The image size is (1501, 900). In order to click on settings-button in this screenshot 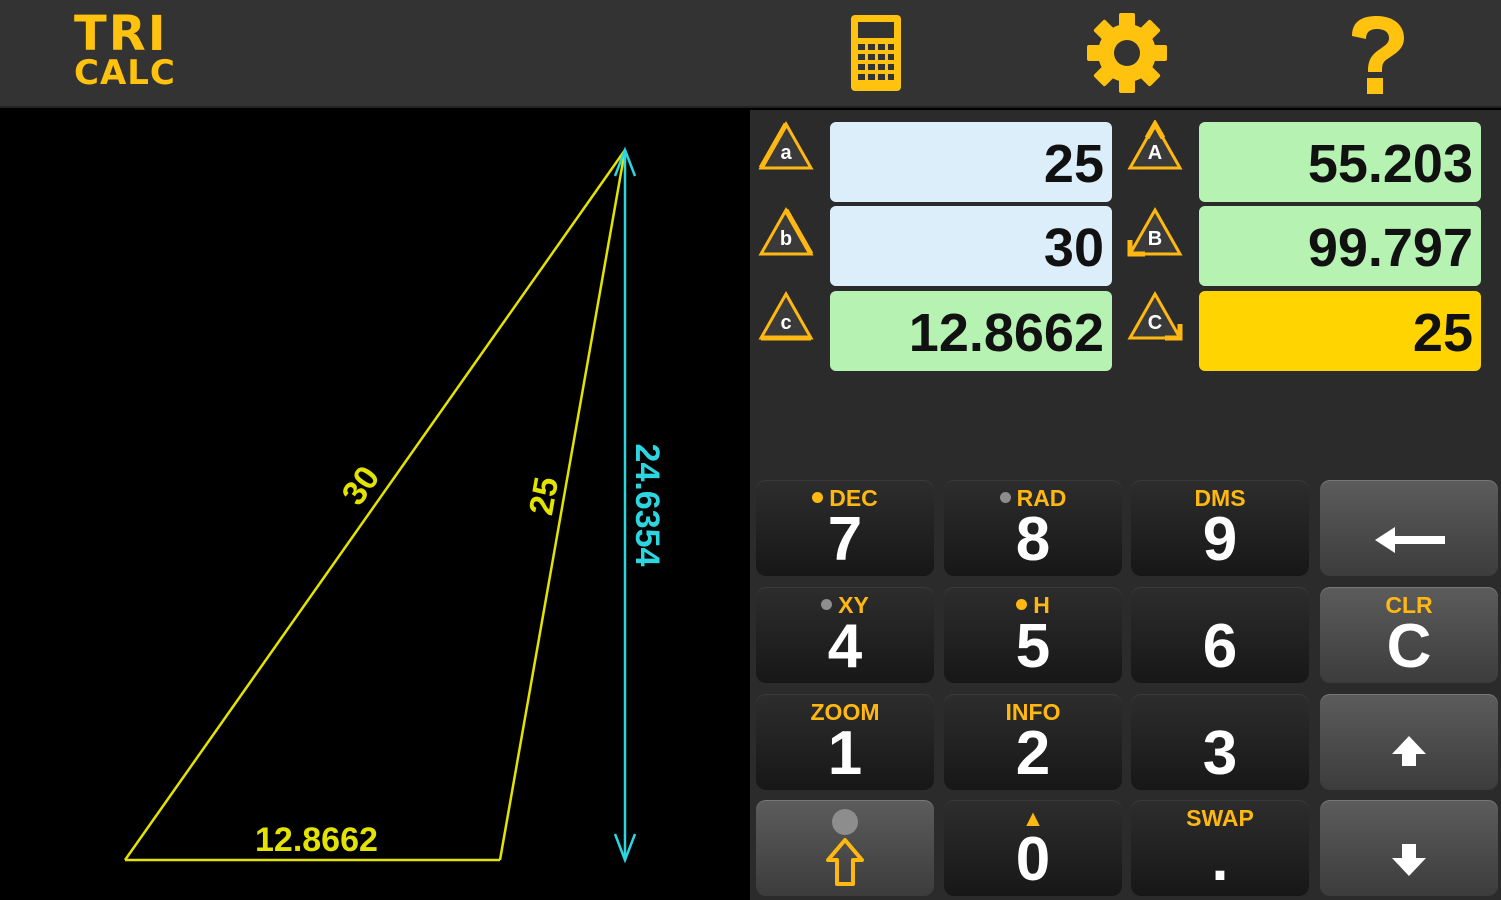, I will do `click(1127, 55)`.